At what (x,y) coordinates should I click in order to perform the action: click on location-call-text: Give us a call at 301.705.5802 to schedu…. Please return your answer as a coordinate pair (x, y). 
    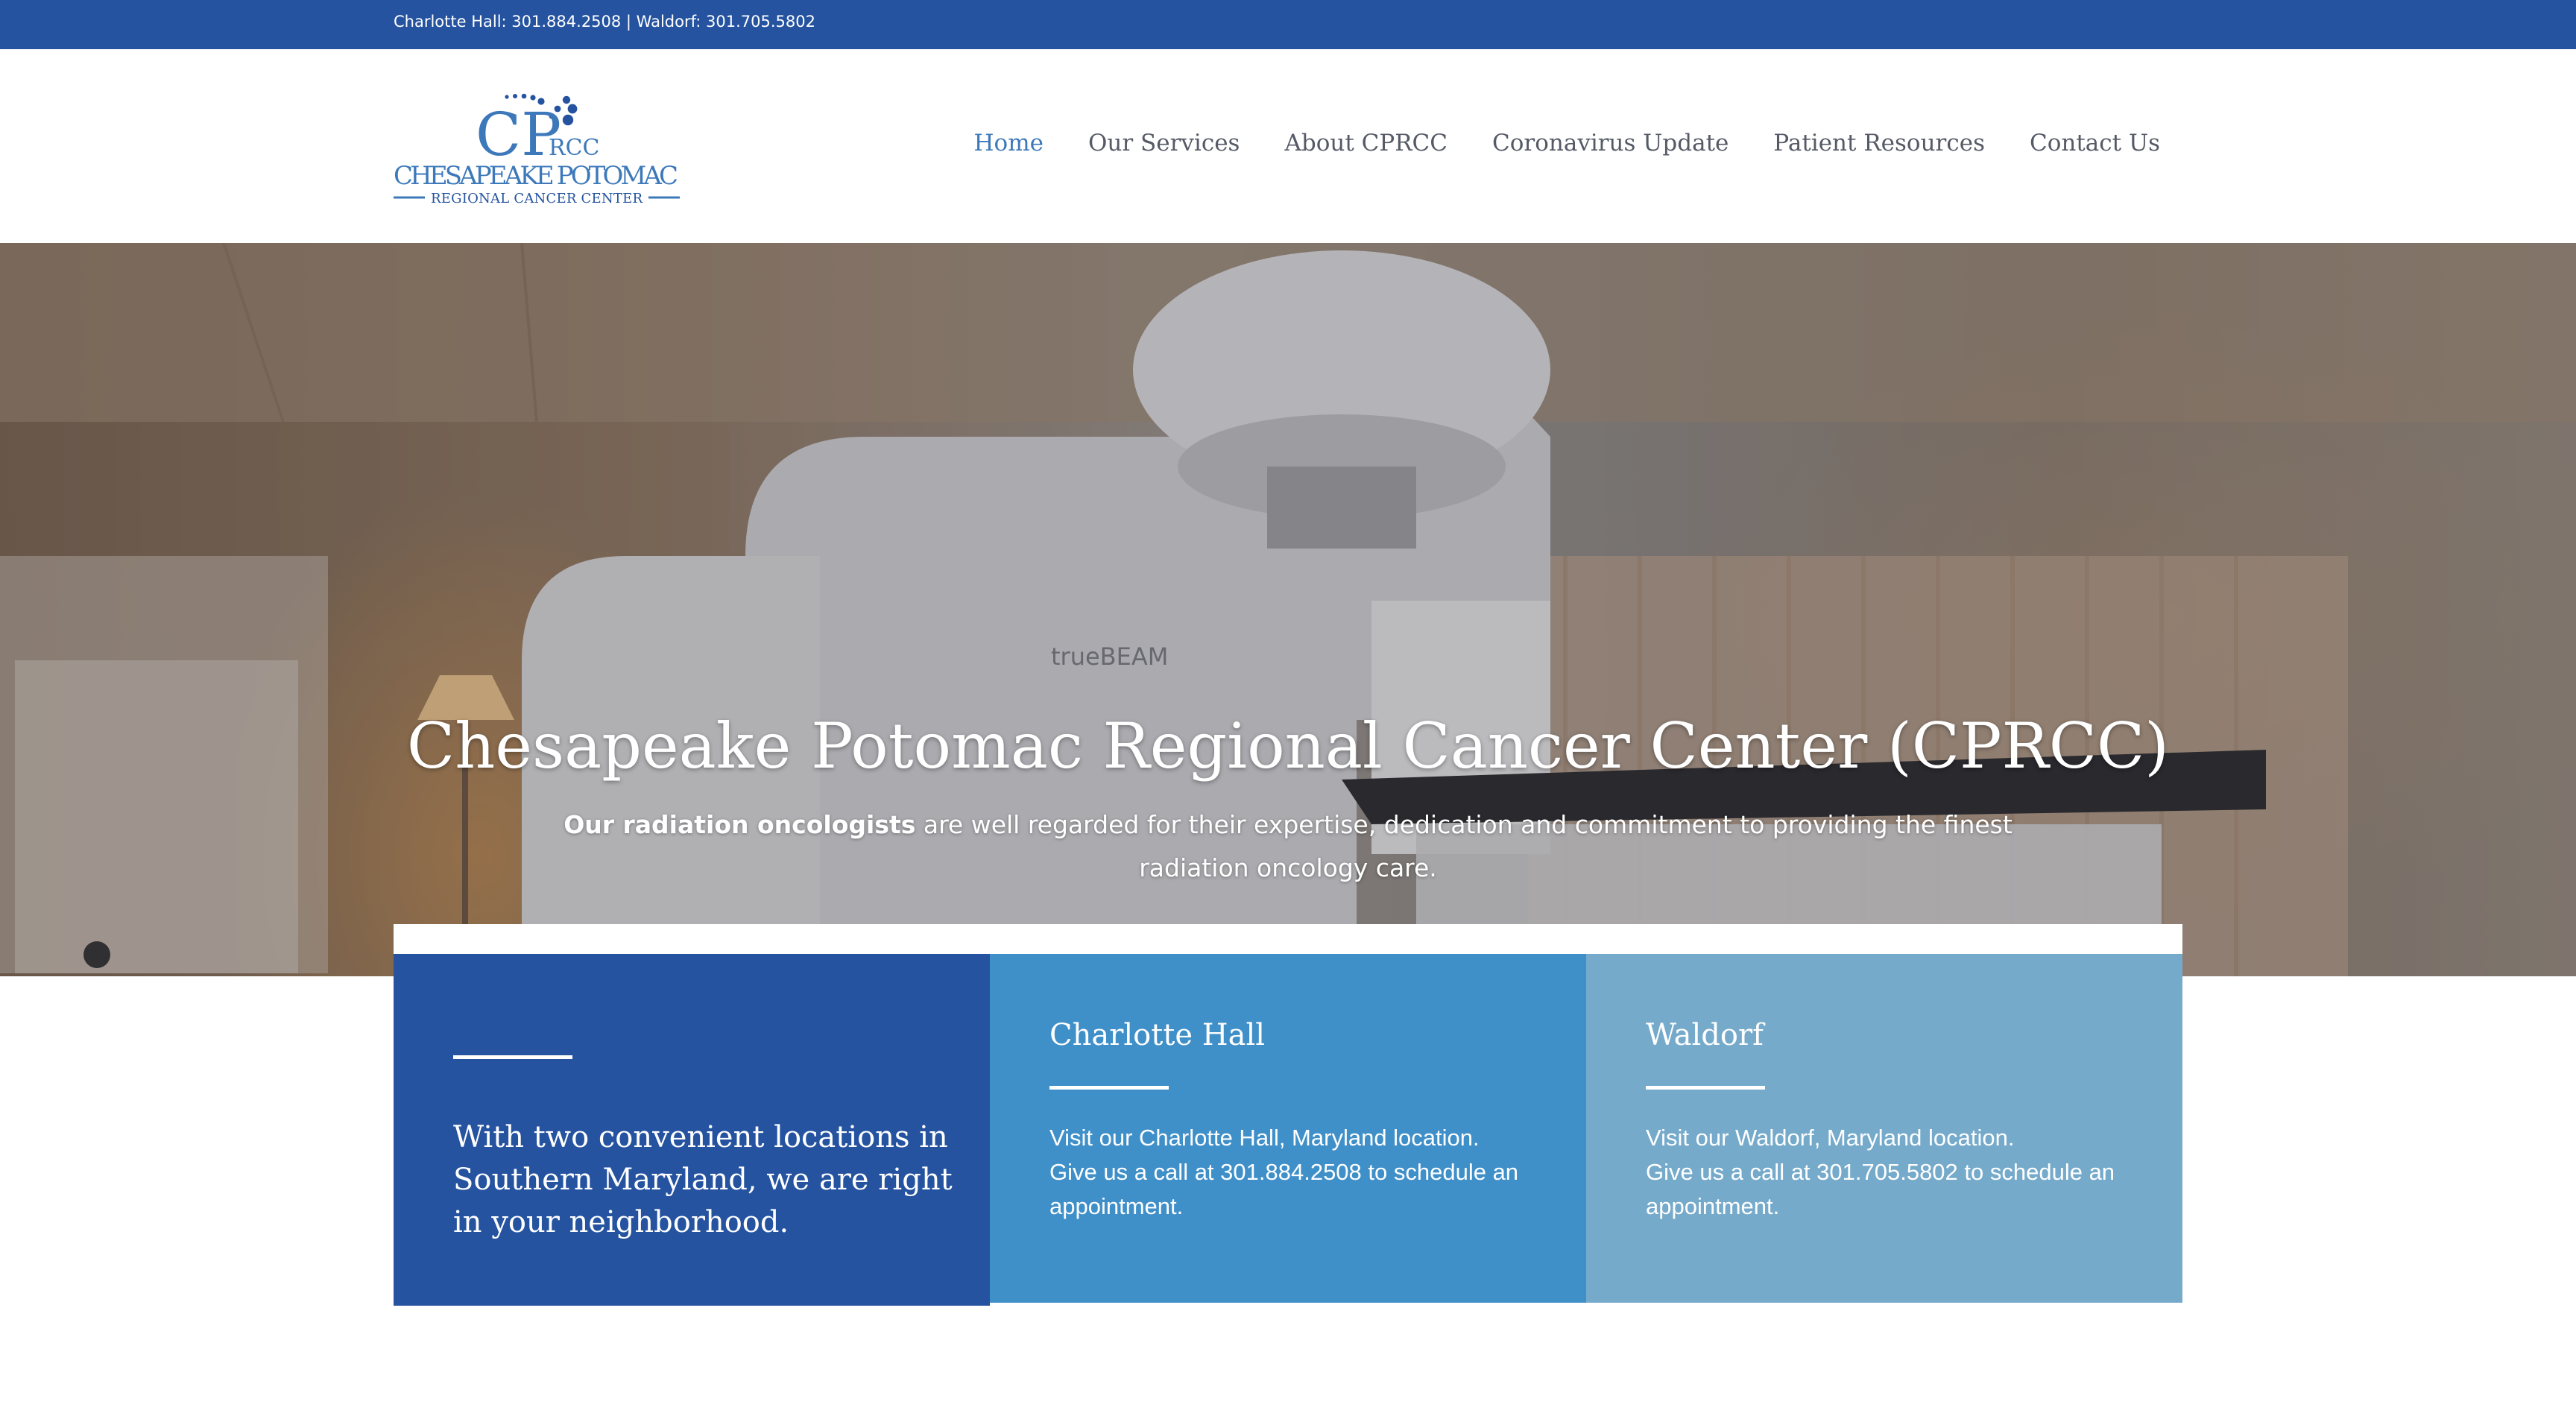
    Looking at the image, I should click on (1881, 1189).